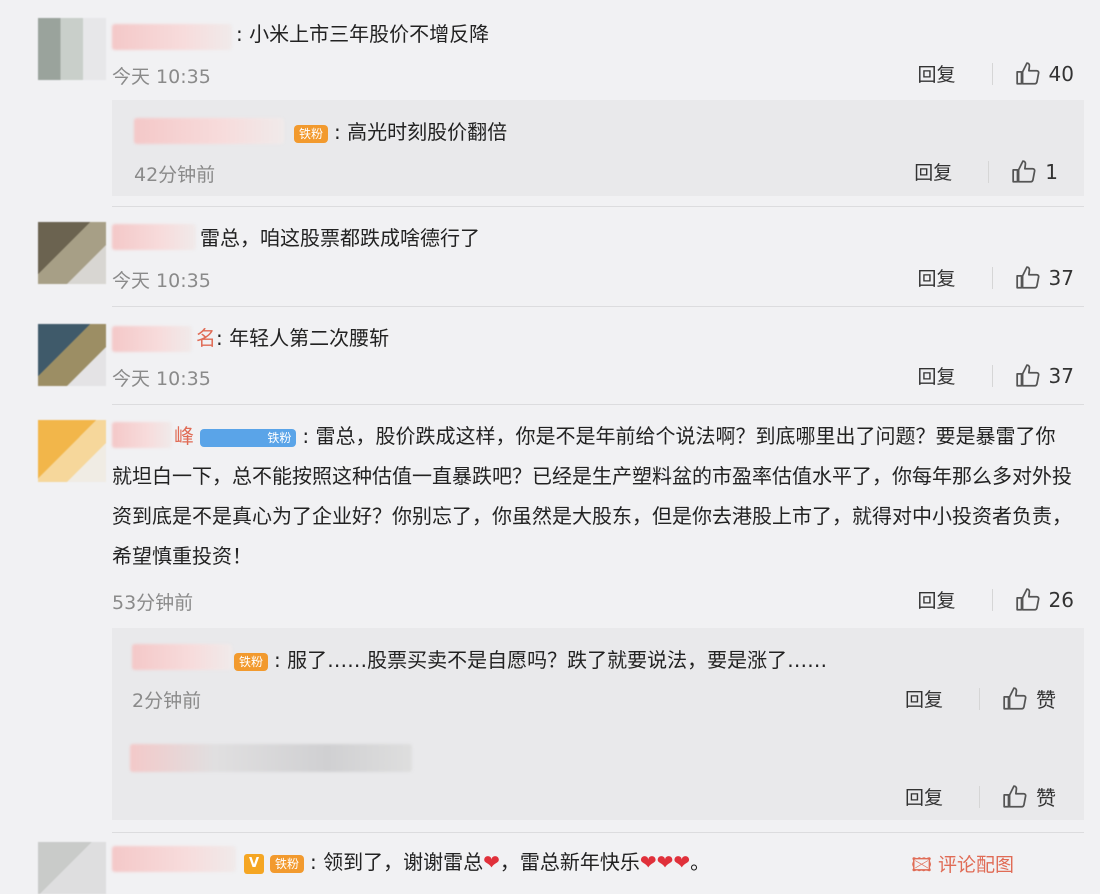  Describe the element at coordinates (975, 865) in the screenshot. I see `link-label: 评论配图` at that location.